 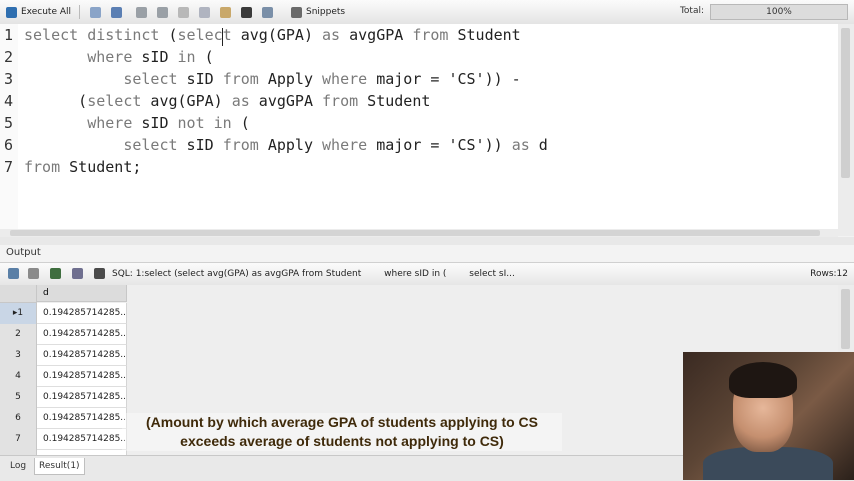 I want to click on toolbar-separator, so click(x=80, y=12).